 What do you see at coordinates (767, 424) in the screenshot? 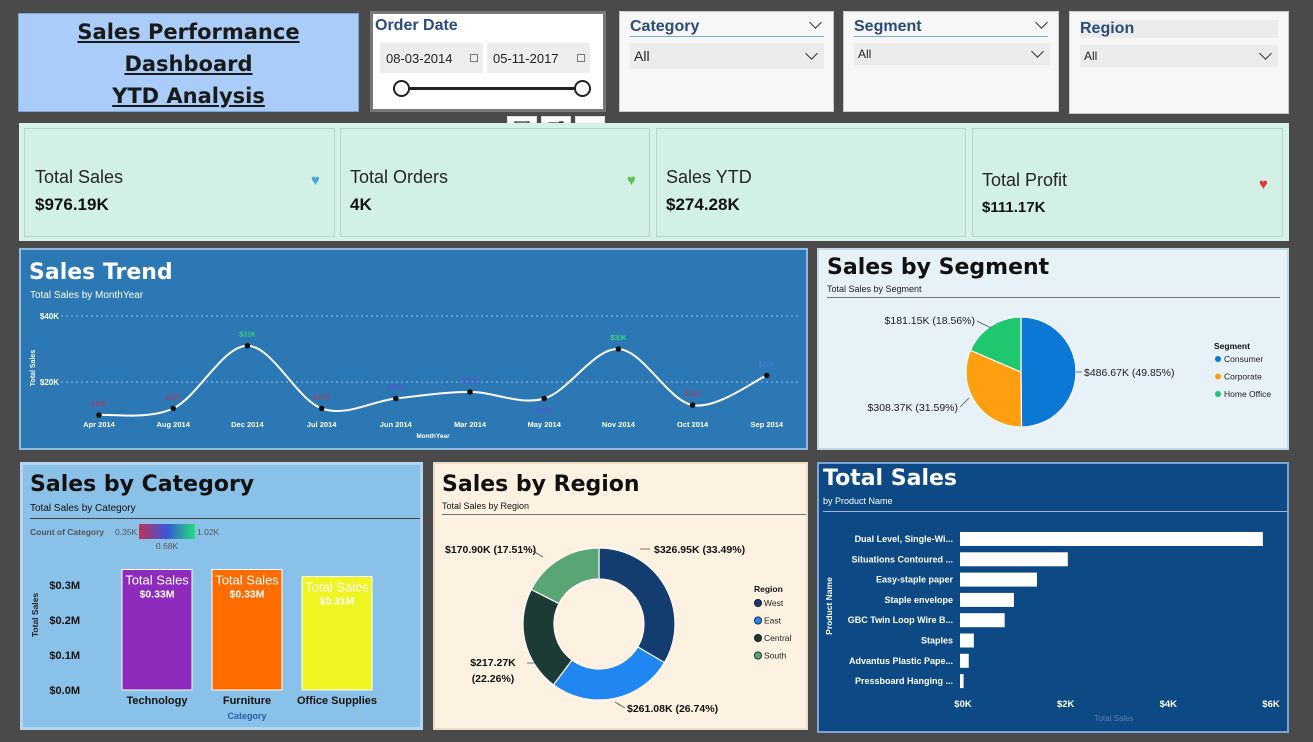
I see `x-tick-label: Sep 2014` at bounding box center [767, 424].